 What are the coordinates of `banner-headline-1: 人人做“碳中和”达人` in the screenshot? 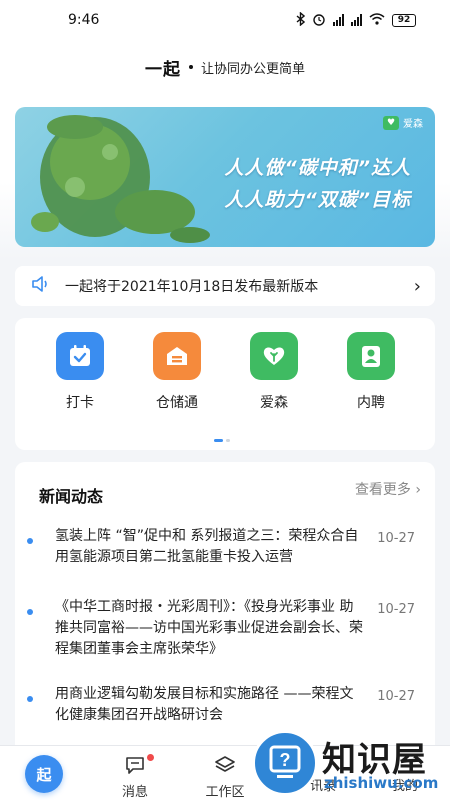 It's located at (317, 168).